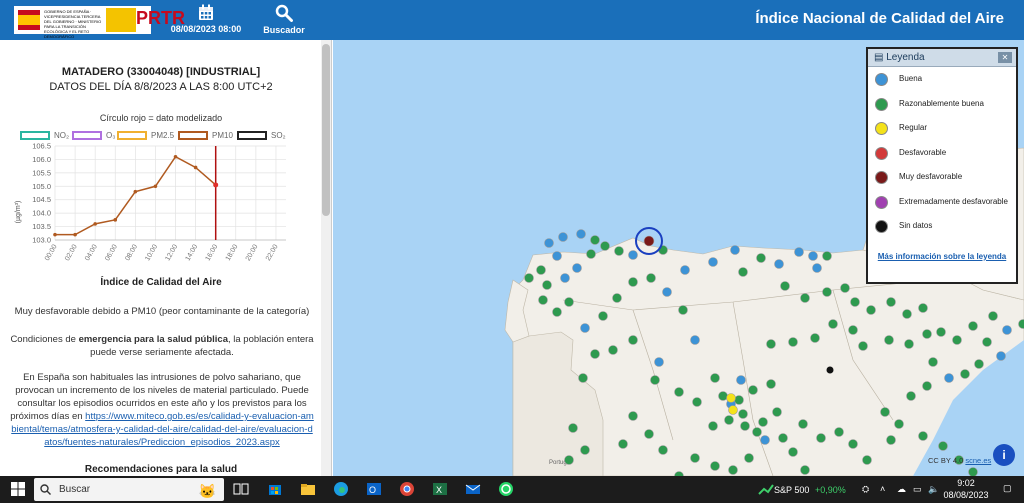 The image size is (1024, 503). What do you see at coordinates (865, 489) in the screenshot?
I see `person-icon: ⛭` at bounding box center [865, 489].